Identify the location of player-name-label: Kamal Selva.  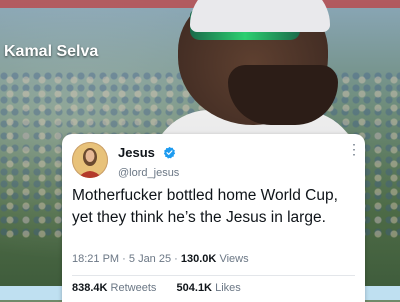
(51, 51).